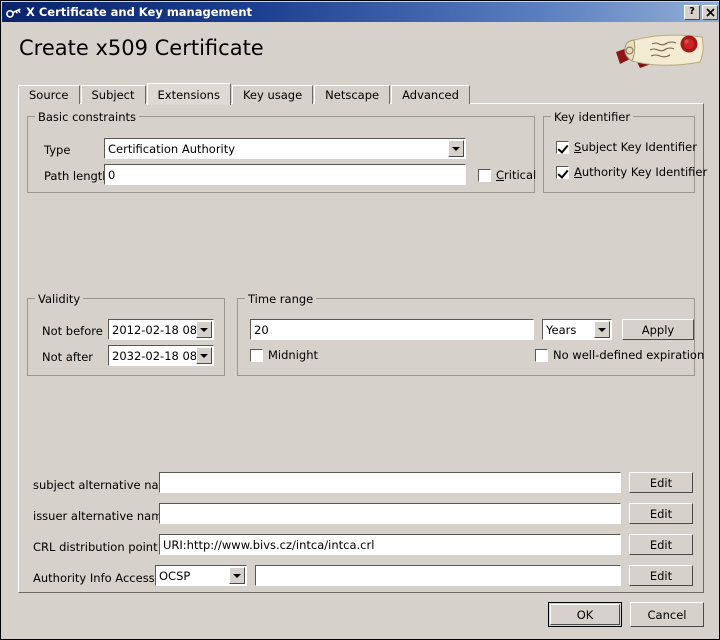  I want to click on path-length-input: 0, so click(285, 174).